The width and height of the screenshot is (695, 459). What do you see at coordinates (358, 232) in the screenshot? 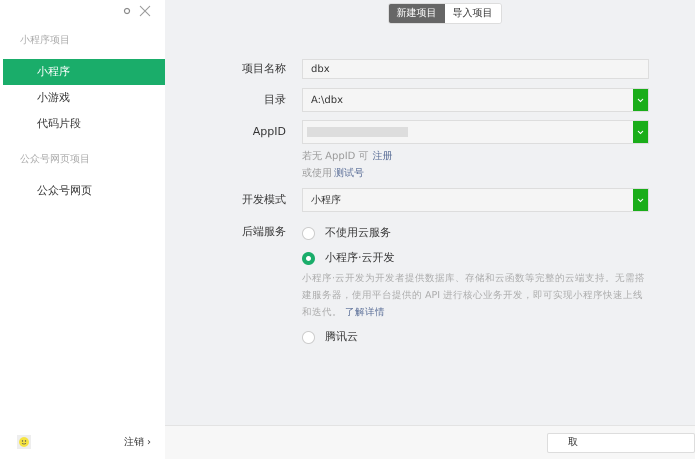
I see `option-label: 不使用云服务` at bounding box center [358, 232].